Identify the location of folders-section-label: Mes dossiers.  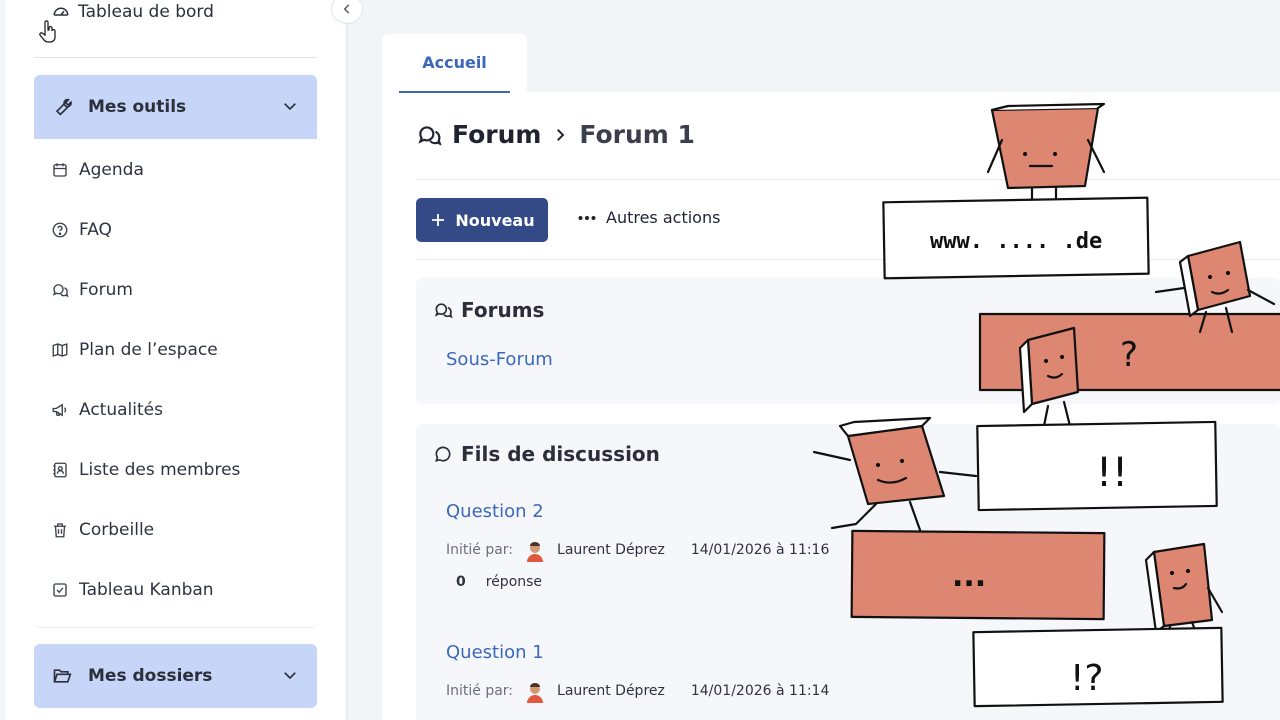
(150, 676).